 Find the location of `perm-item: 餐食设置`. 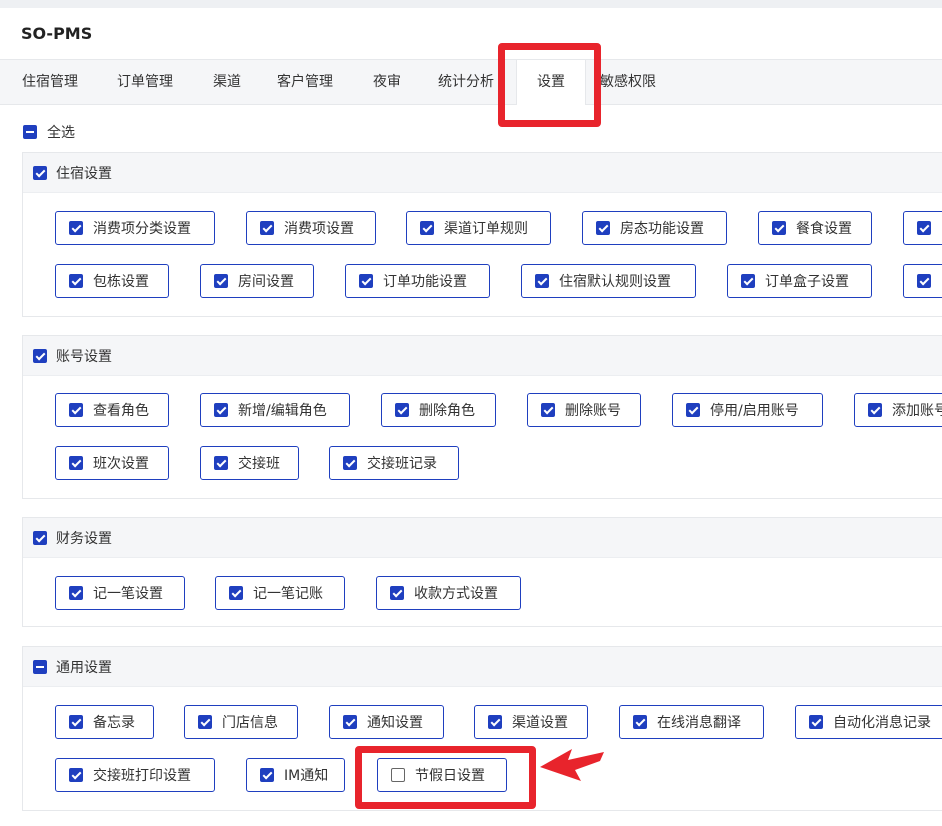

perm-item: 餐食设置 is located at coordinates (815, 228).